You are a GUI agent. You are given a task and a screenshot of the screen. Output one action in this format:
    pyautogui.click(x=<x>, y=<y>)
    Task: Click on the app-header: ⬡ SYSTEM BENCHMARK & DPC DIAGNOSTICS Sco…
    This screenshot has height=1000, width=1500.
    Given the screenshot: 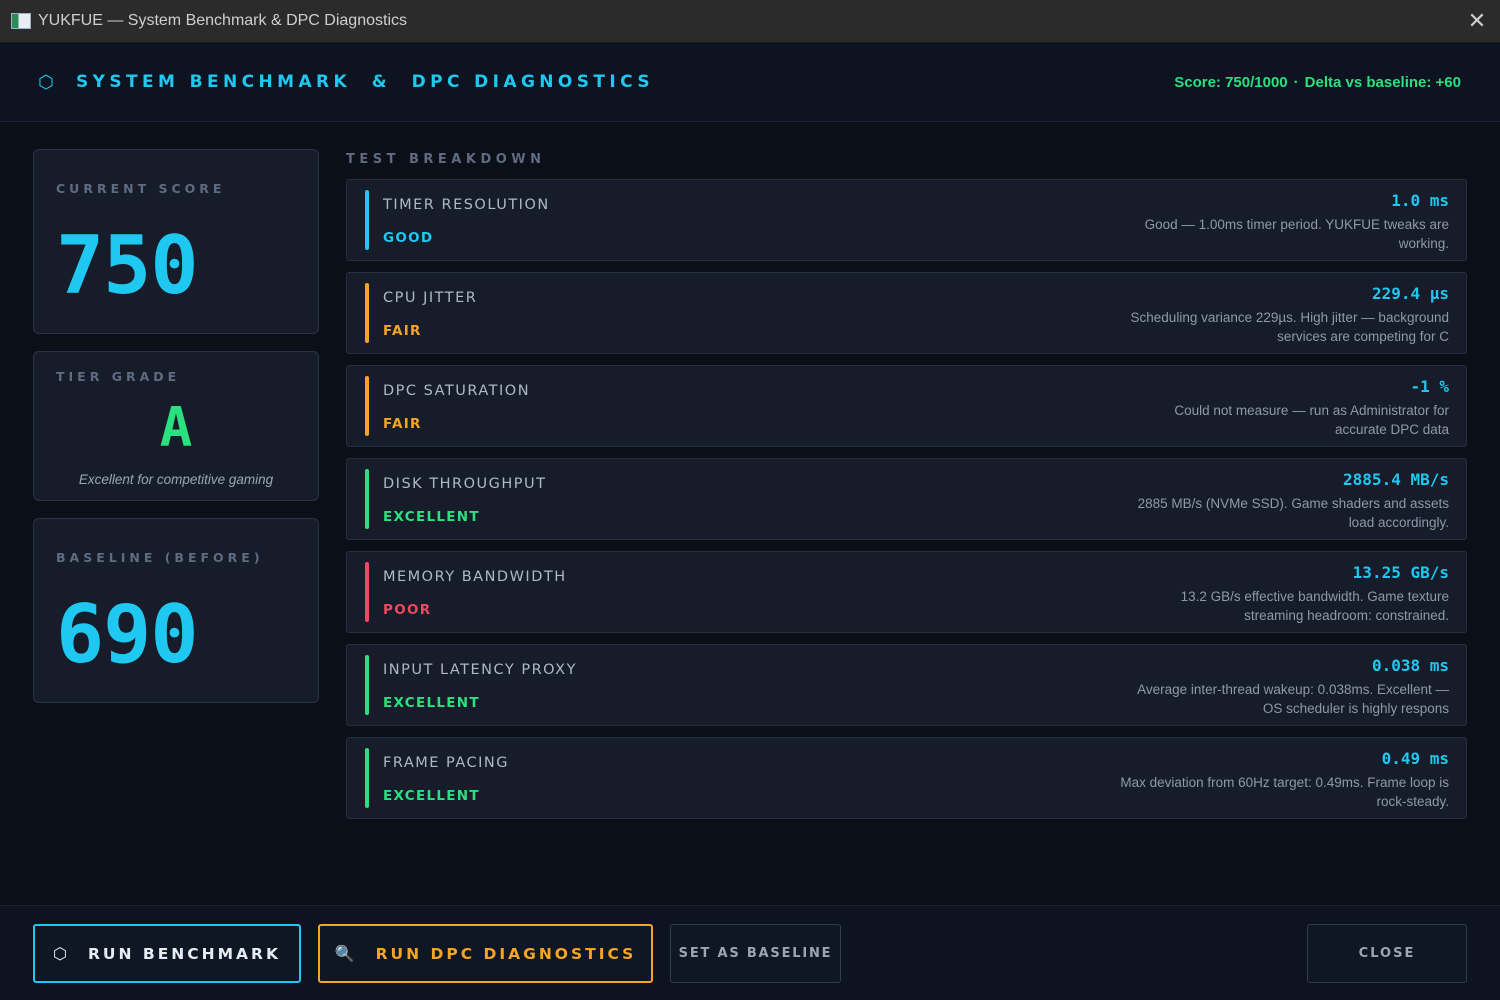 What is the action you would take?
    pyautogui.click(x=750, y=82)
    